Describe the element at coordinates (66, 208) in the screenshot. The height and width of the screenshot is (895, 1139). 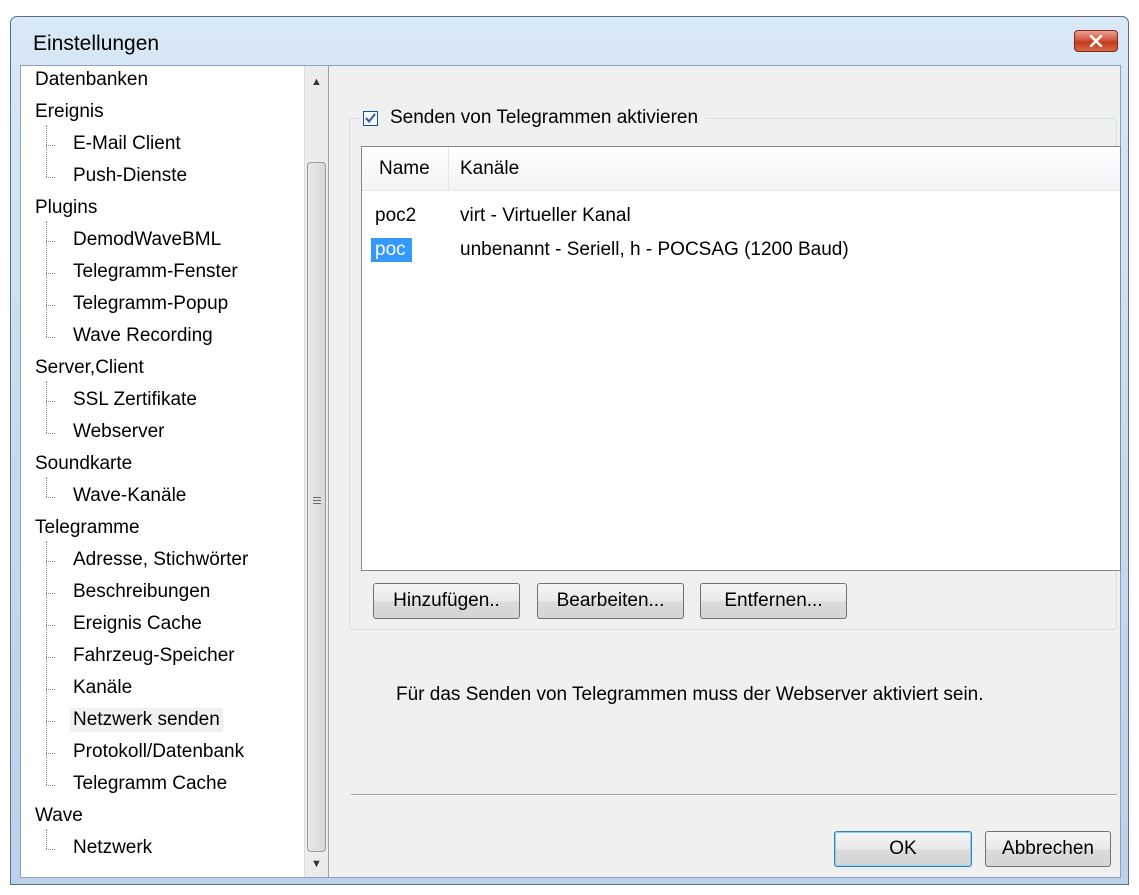
I see `tree-item-plugins: Plugins` at that location.